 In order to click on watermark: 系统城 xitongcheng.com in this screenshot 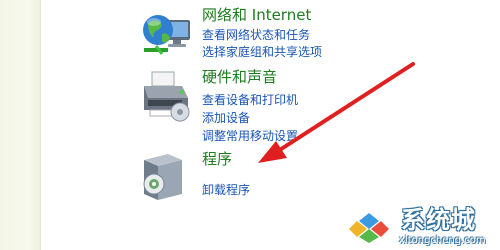, I will do `click(415, 227)`.